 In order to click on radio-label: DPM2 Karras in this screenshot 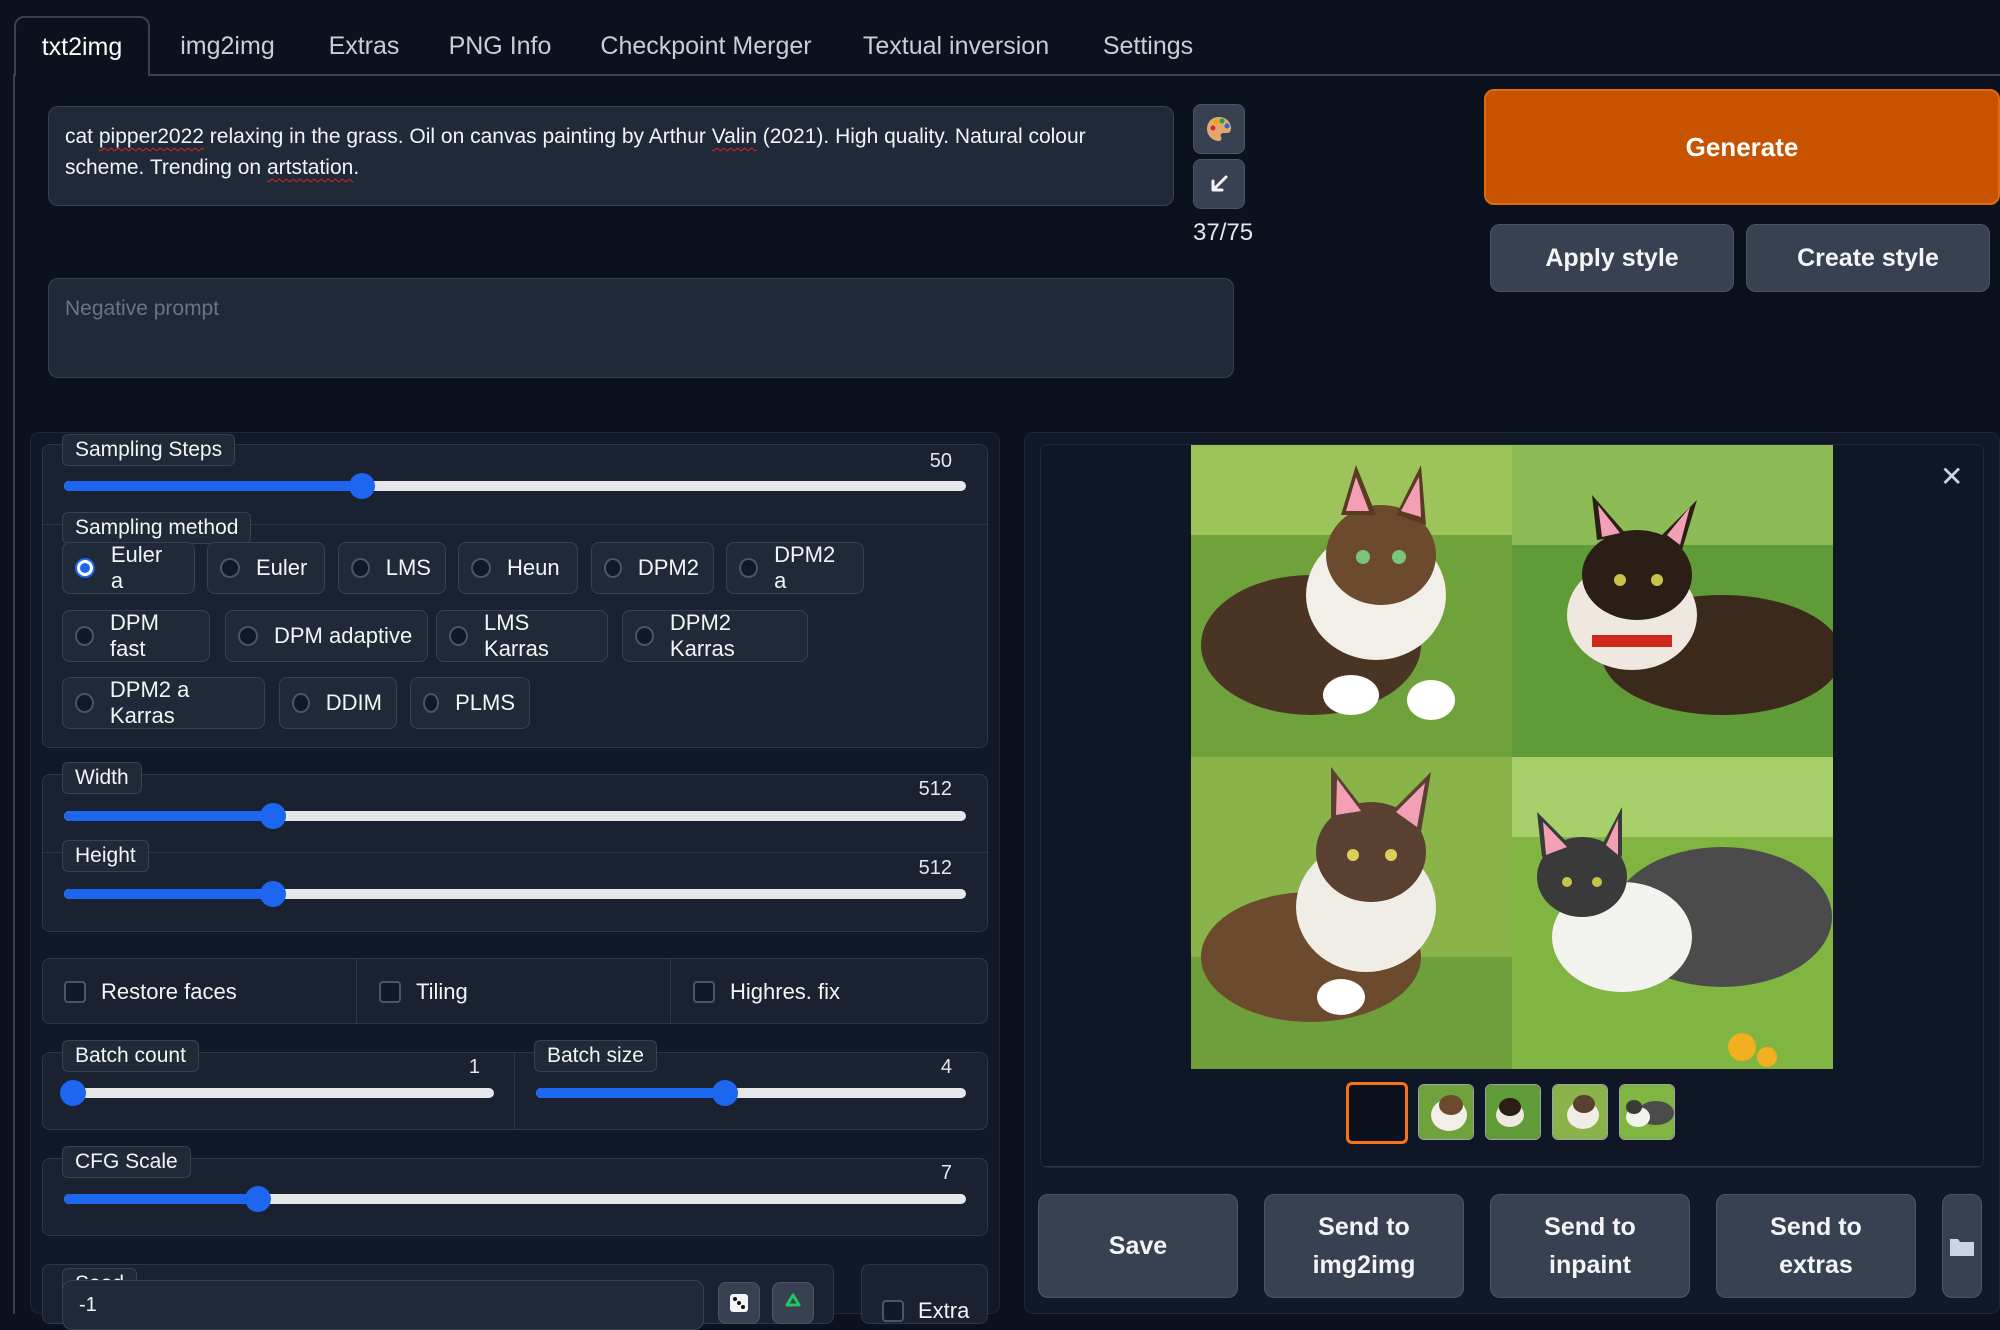, I will do `click(702, 635)`.